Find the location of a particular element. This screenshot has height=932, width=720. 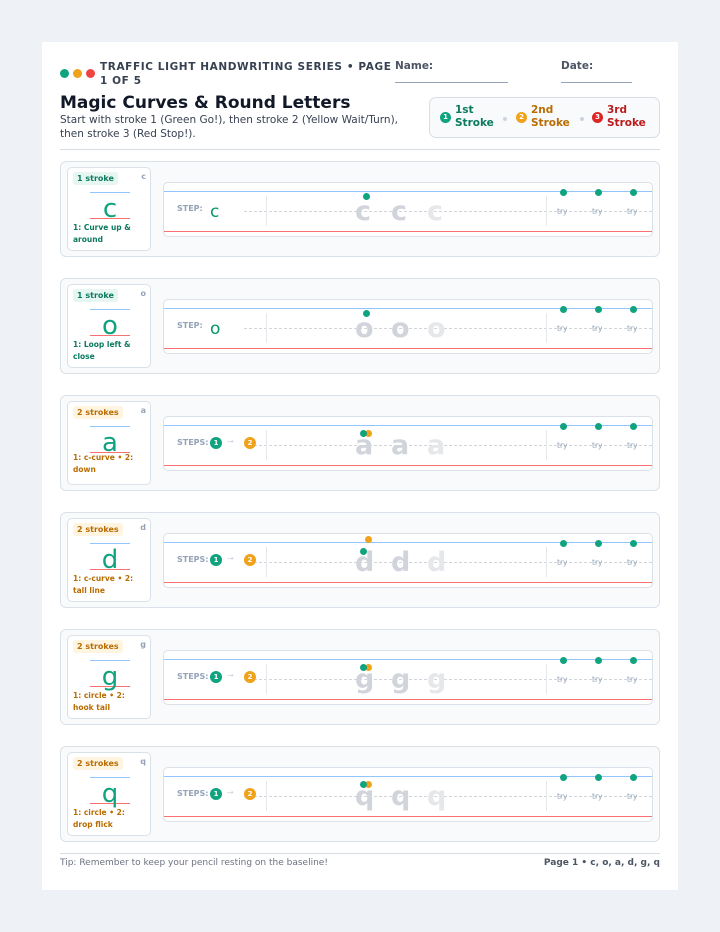

stroke-caption: 1: Curve up & around is located at coordinates (102, 233).